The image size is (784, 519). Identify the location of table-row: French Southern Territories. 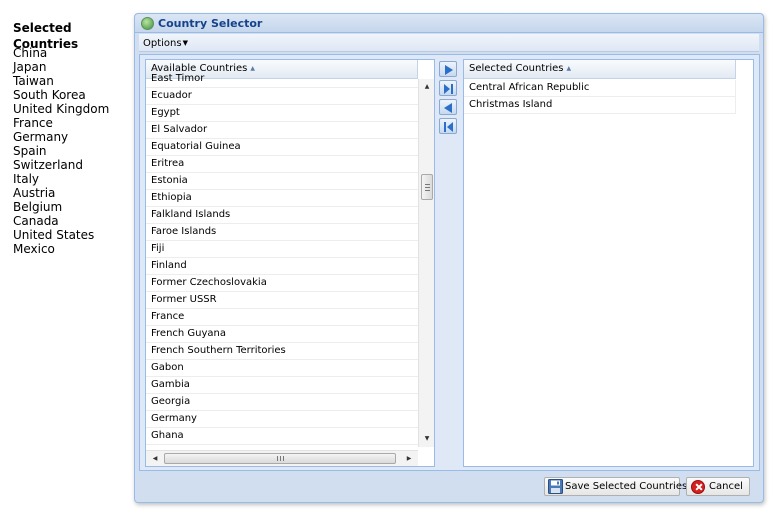
(282, 351).